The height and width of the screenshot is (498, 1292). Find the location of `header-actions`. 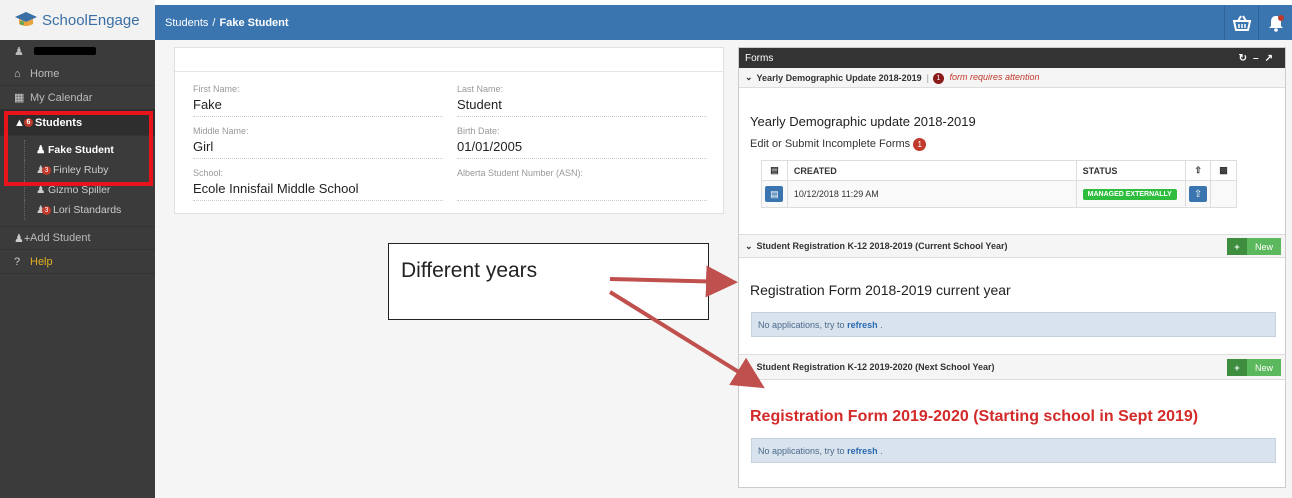

header-actions is located at coordinates (1258, 22).